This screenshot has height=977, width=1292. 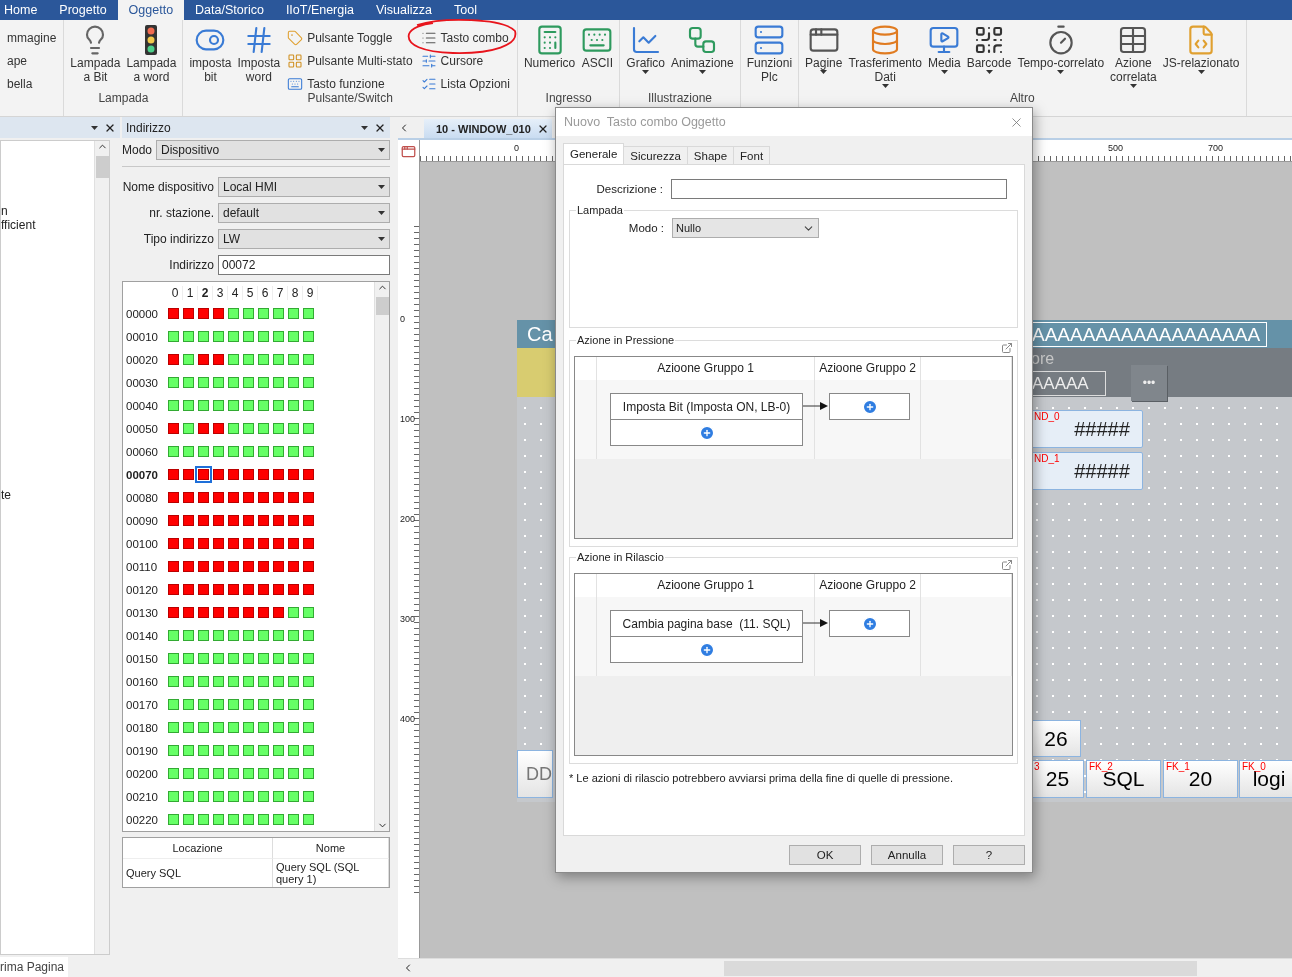 What do you see at coordinates (34, 967) in the screenshot?
I see `pane-tab: rima Pagina` at bounding box center [34, 967].